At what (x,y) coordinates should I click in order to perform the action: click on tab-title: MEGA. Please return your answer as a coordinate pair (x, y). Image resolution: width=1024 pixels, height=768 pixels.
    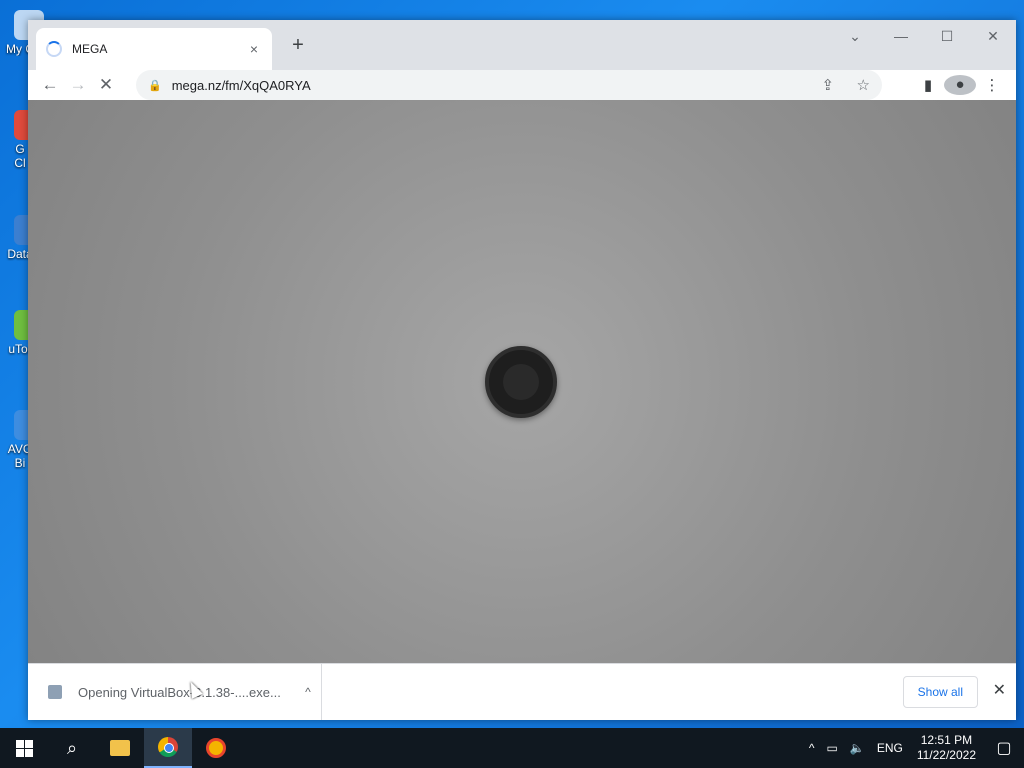
    Looking at the image, I should click on (90, 49).